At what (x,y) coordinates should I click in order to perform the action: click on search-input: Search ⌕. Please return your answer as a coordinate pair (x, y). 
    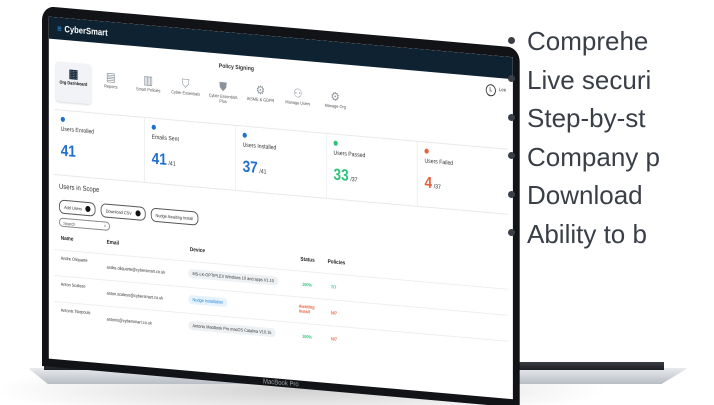
    Looking at the image, I should click on (84, 224).